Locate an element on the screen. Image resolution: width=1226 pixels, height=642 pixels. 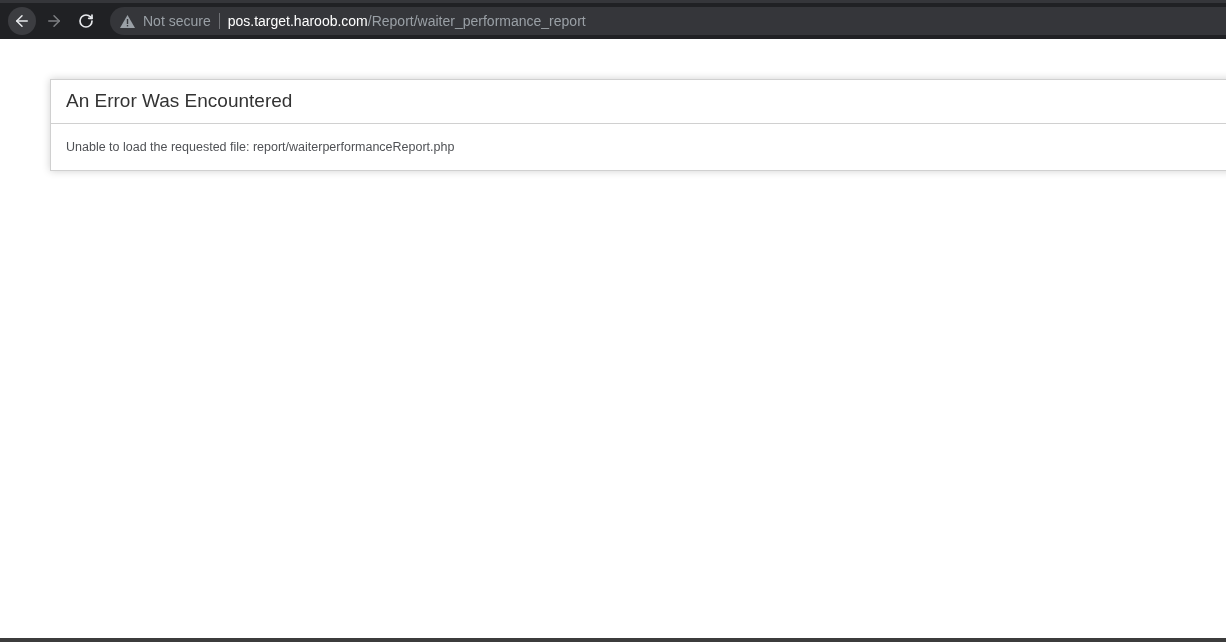
back-button is located at coordinates (22, 21).